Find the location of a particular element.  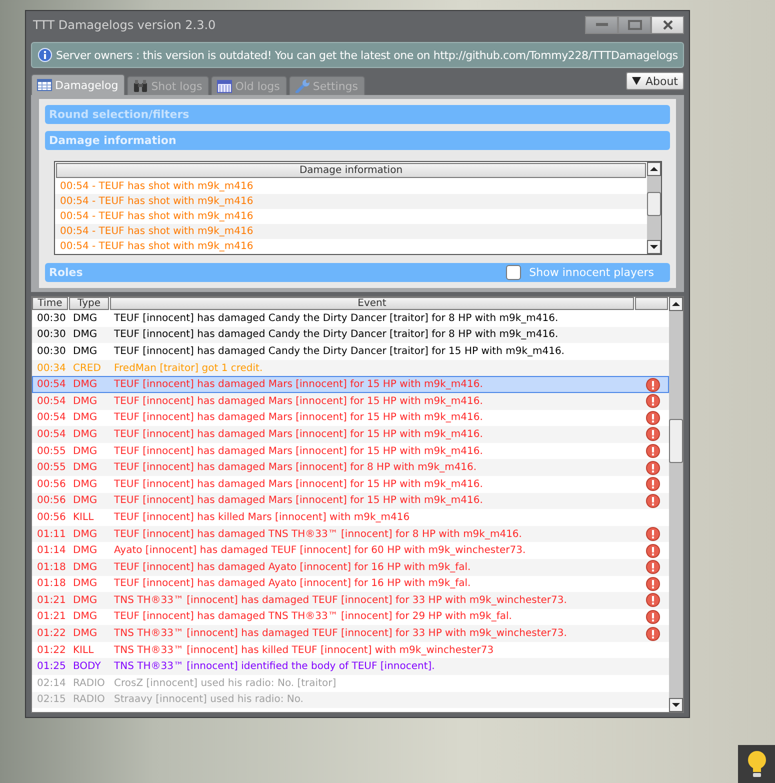

table-row: 01:22 DMG TNS TH®33™ [innocent] has damaged TEUF [innocent] for 33 HP with m9k_winchester73. is located at coordinates (350, 633).